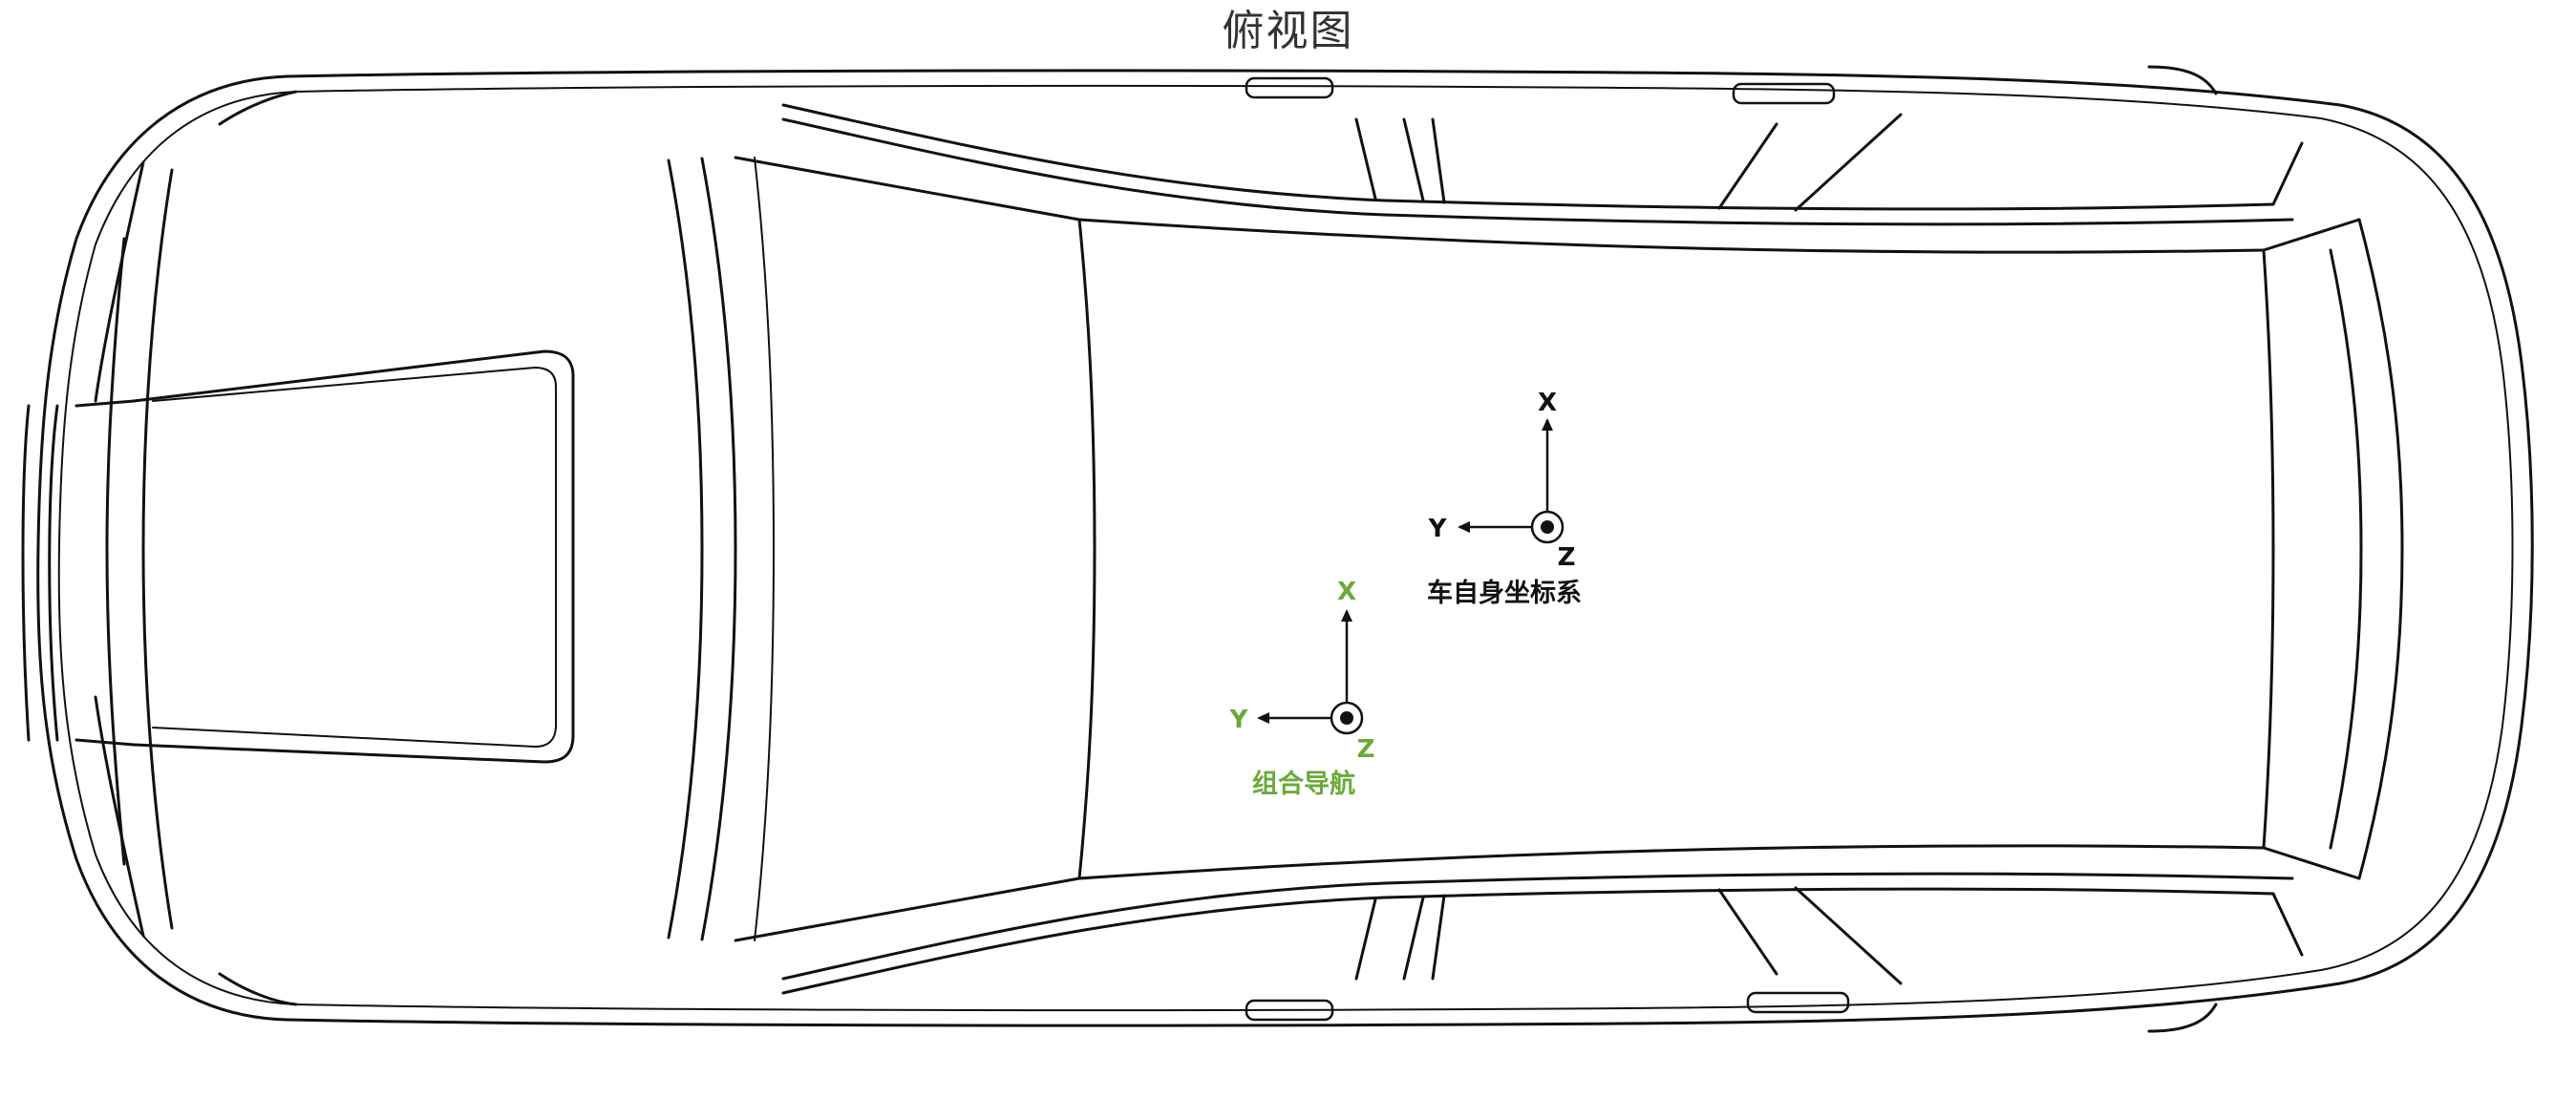 This screenshot has height=1098, width=2576. I want to click on body-z-label: Z, so click(1567, 557).